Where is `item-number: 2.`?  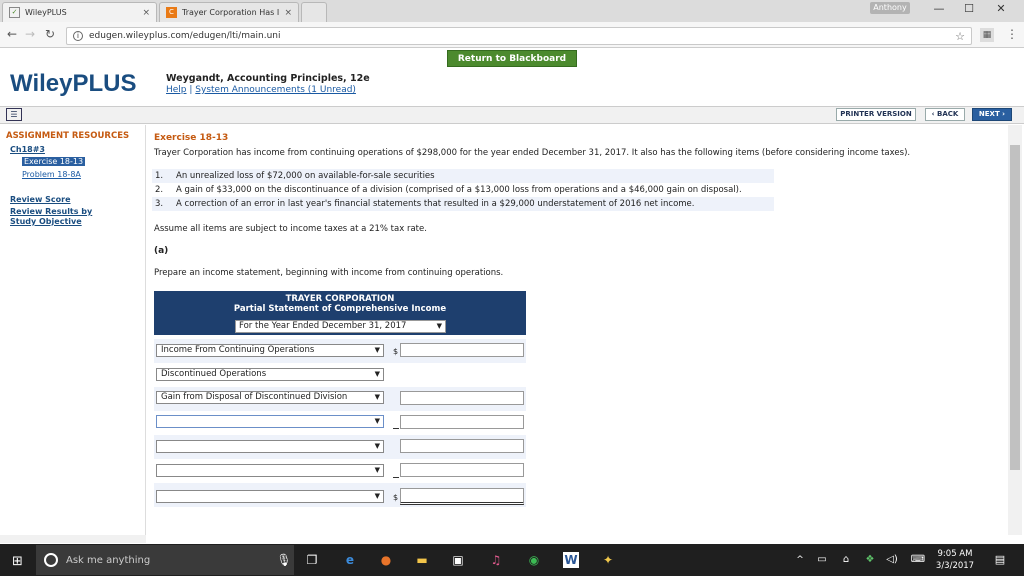 item-number: 2. is located at coordinates (159, 190).